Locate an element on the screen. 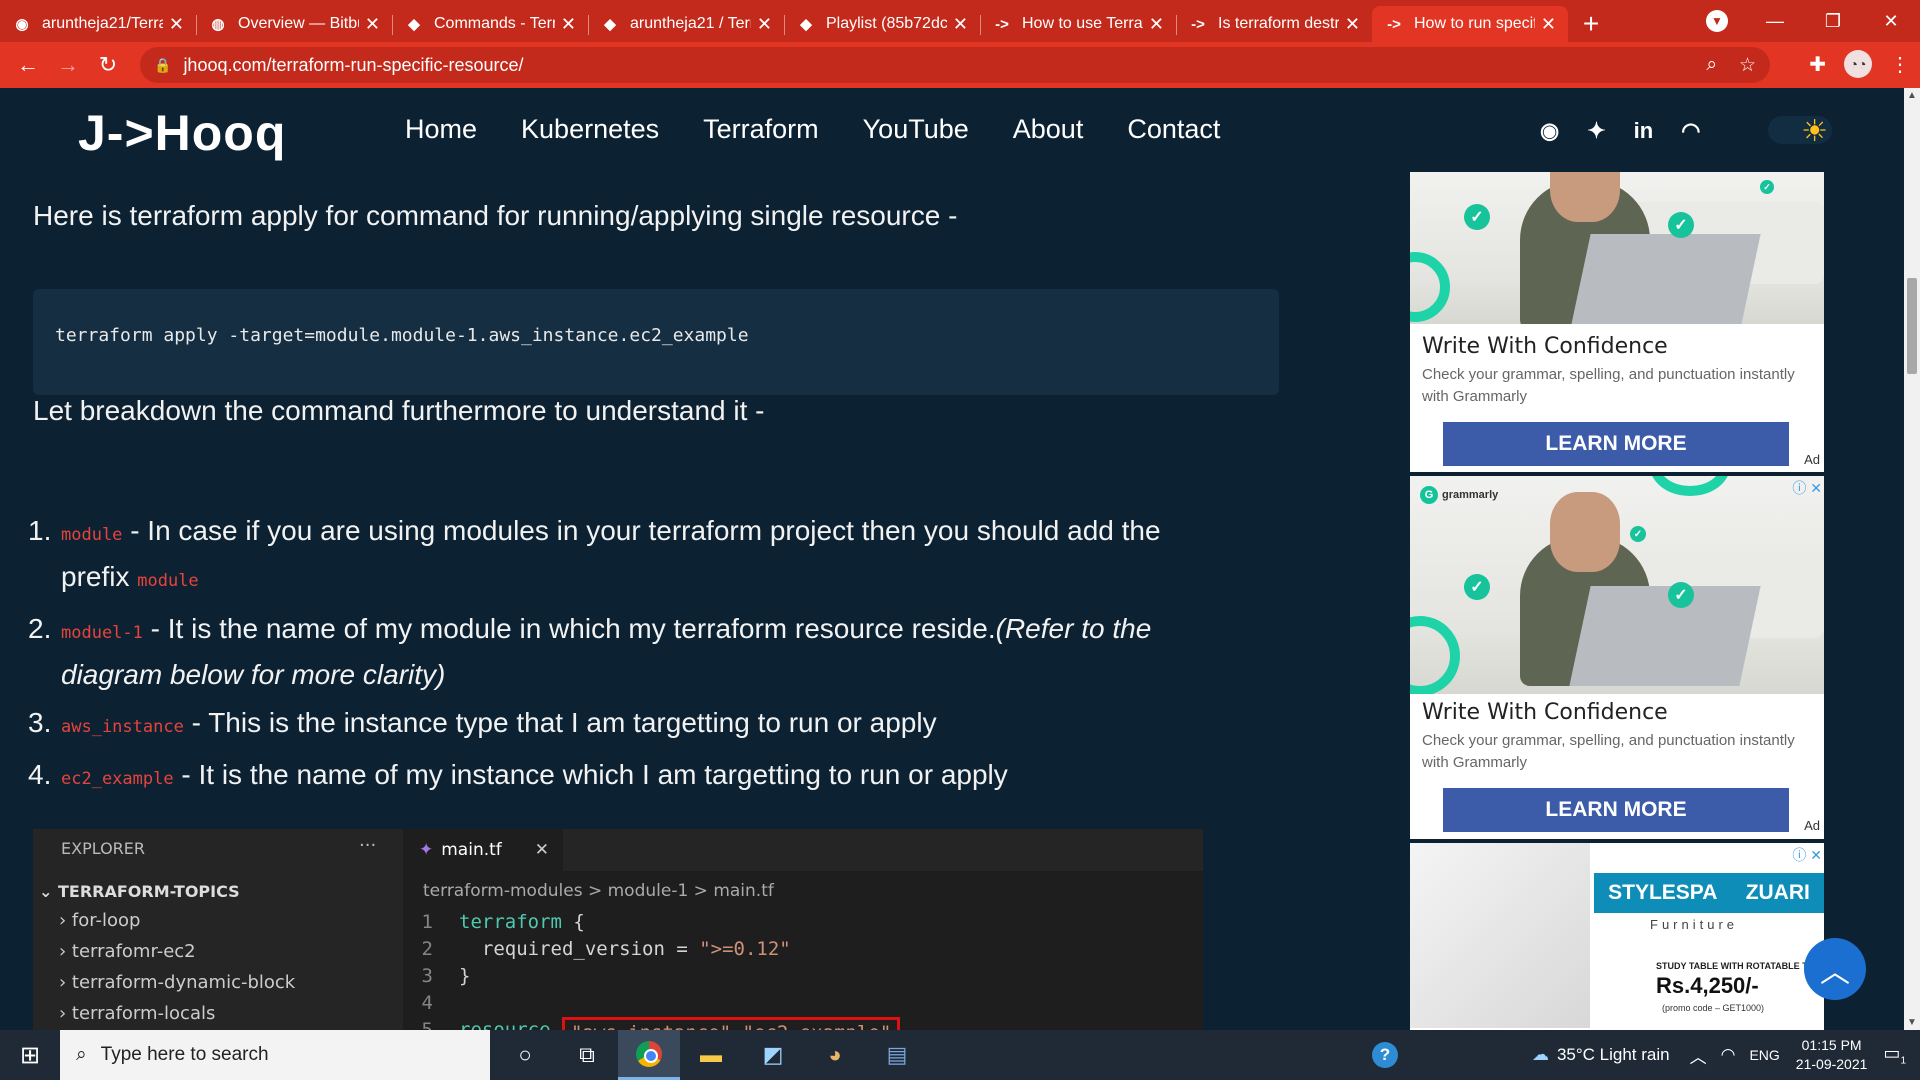 This screenshot has width=1920, height=1080. github-icon: ◉ is located at coordinates (1549, 131).